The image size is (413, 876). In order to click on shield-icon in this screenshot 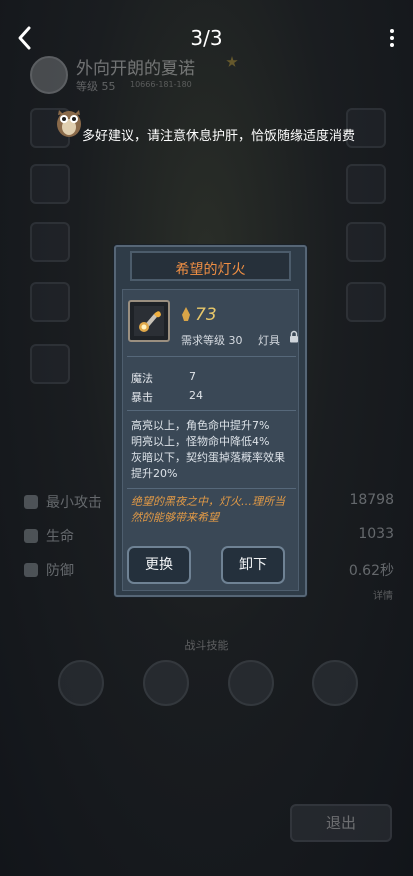, I will do `click(31, 570)`.